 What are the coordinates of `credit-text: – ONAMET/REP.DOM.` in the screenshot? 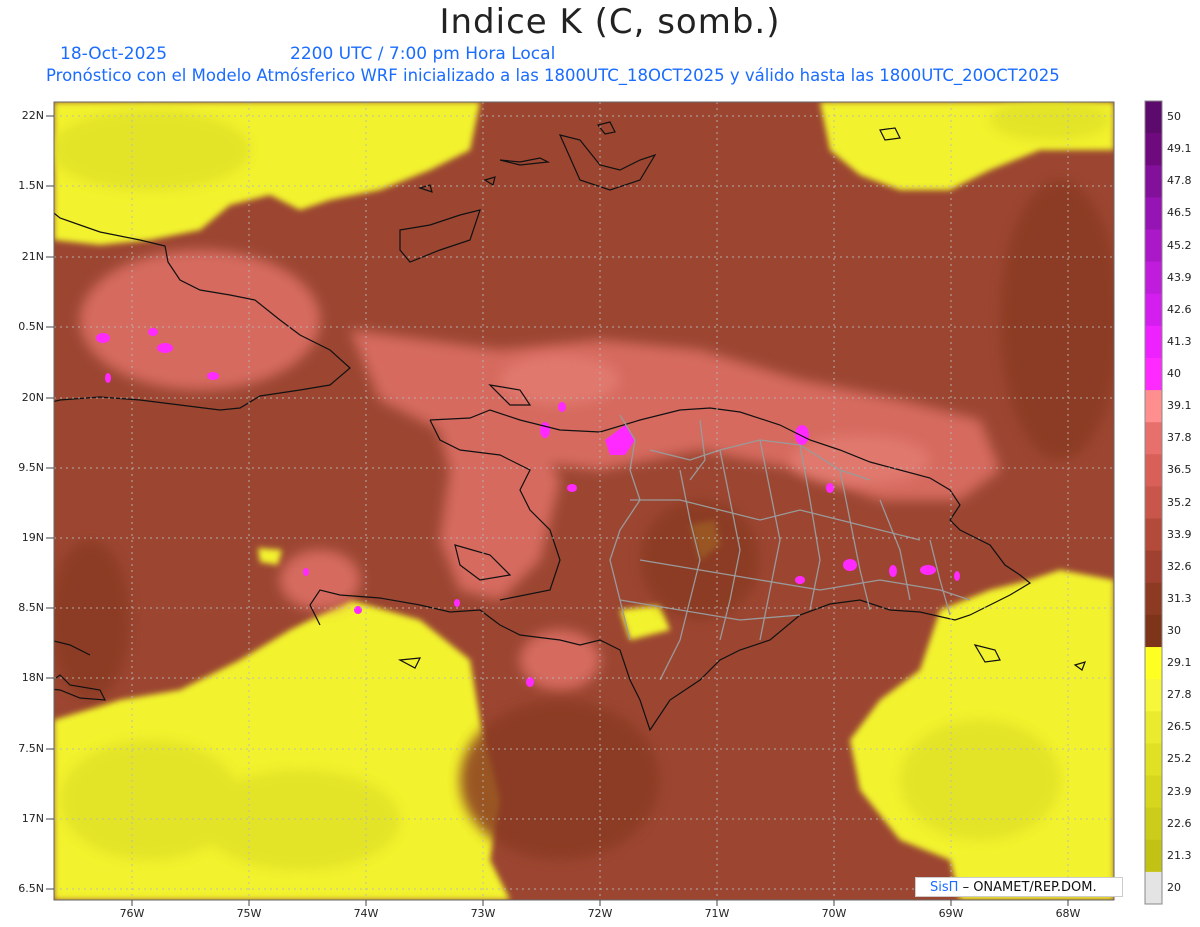 It's located at (1029, 887).